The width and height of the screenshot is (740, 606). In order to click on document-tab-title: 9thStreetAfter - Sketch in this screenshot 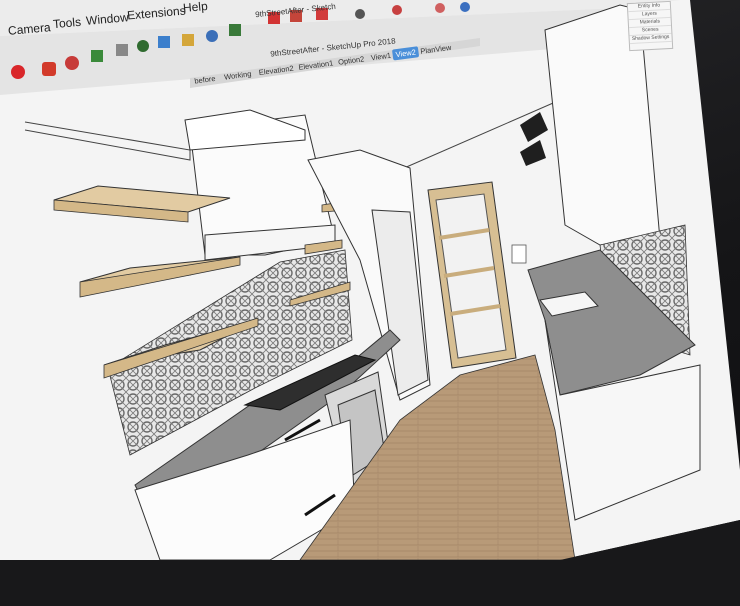, I will do `click(295, 10)`.